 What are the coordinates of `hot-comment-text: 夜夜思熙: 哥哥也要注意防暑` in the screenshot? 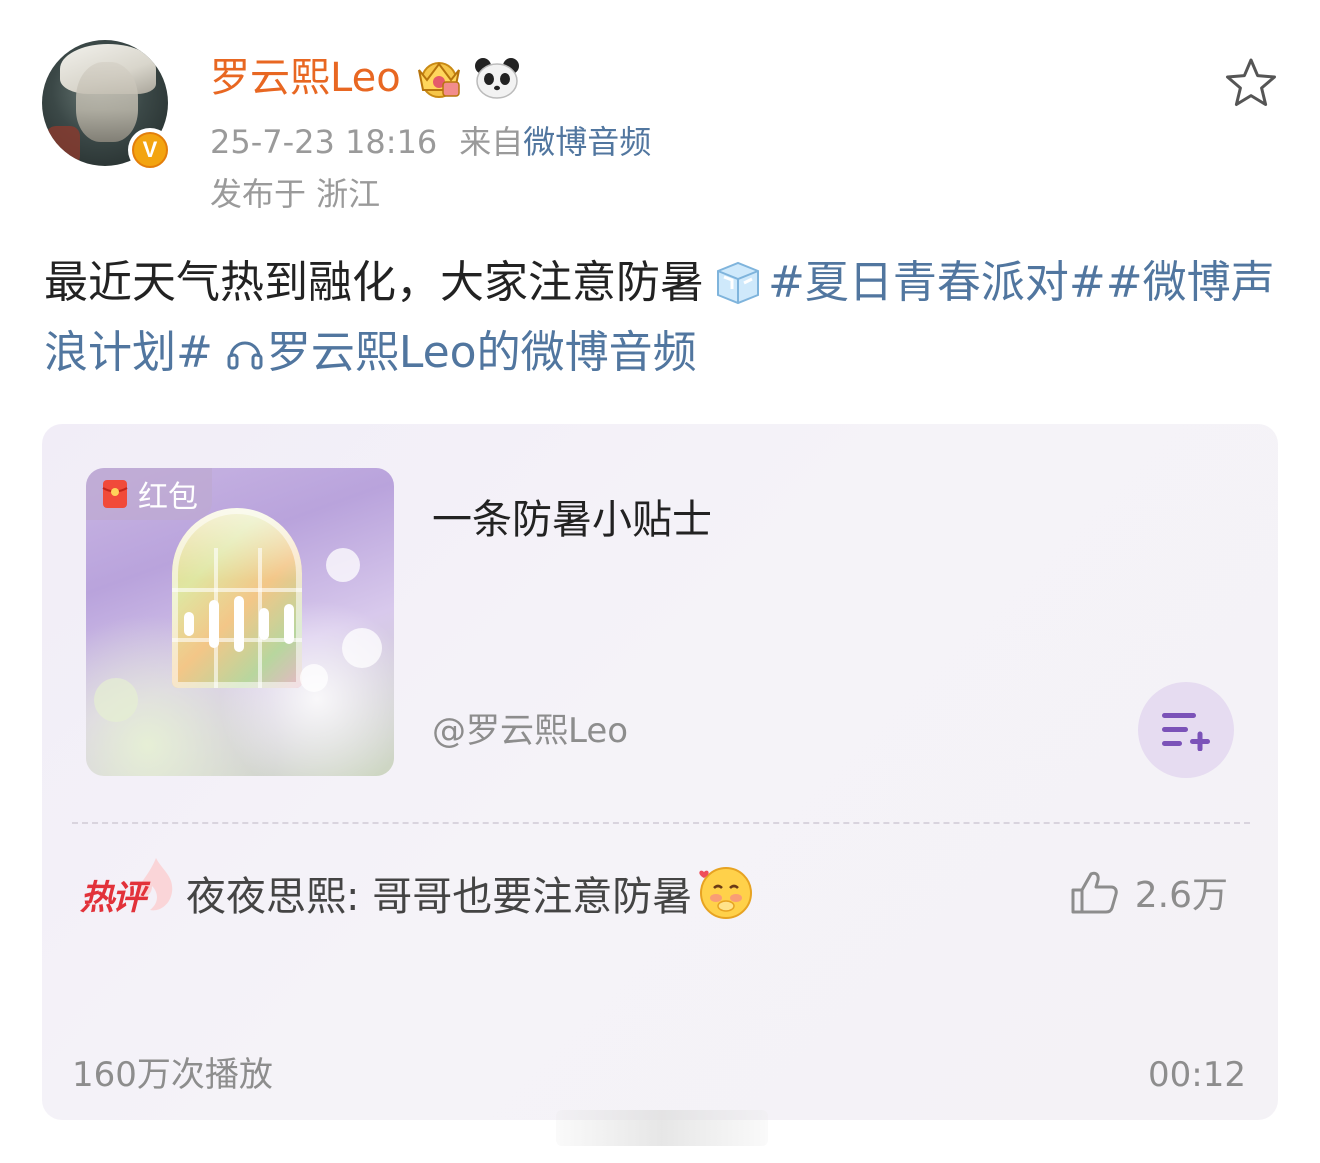 It's located at (470, 893).